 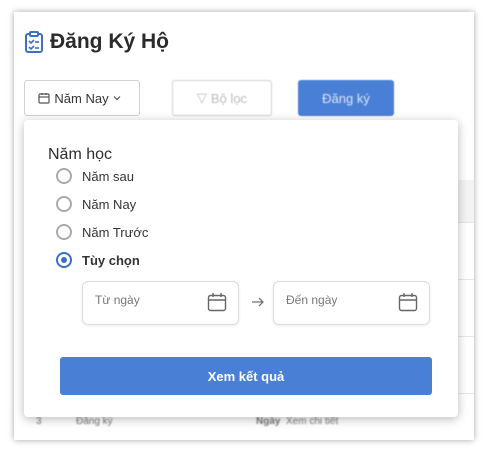 I want to click on filter-icon: ▽, so click(x=201, y=97).